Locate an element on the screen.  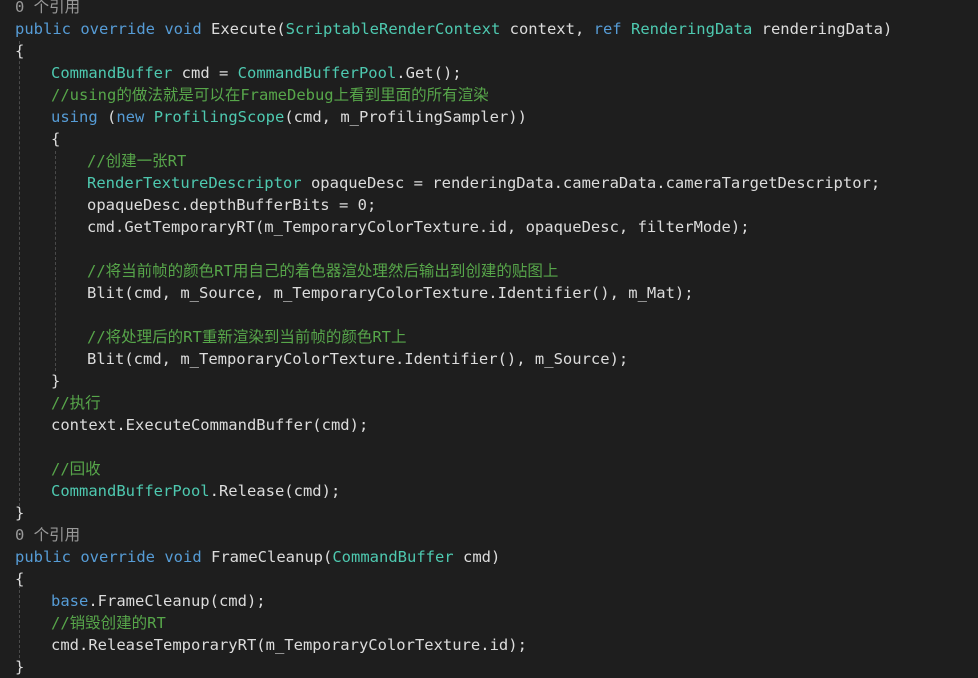
code-keyword: ref is located at coordinates (607, 29).